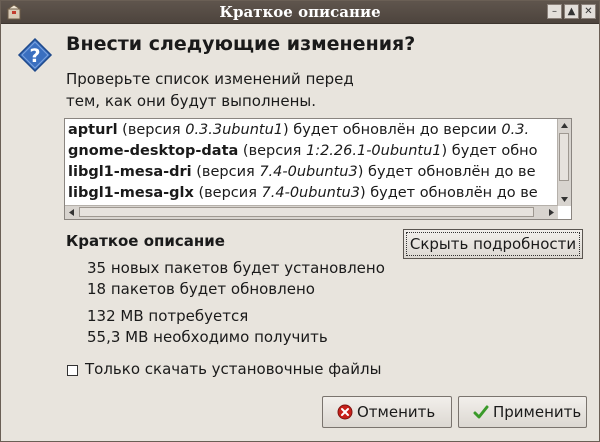 The width and height of the screenshot is (600, 442). I want to click on cancel-icon, so click(345, 412).